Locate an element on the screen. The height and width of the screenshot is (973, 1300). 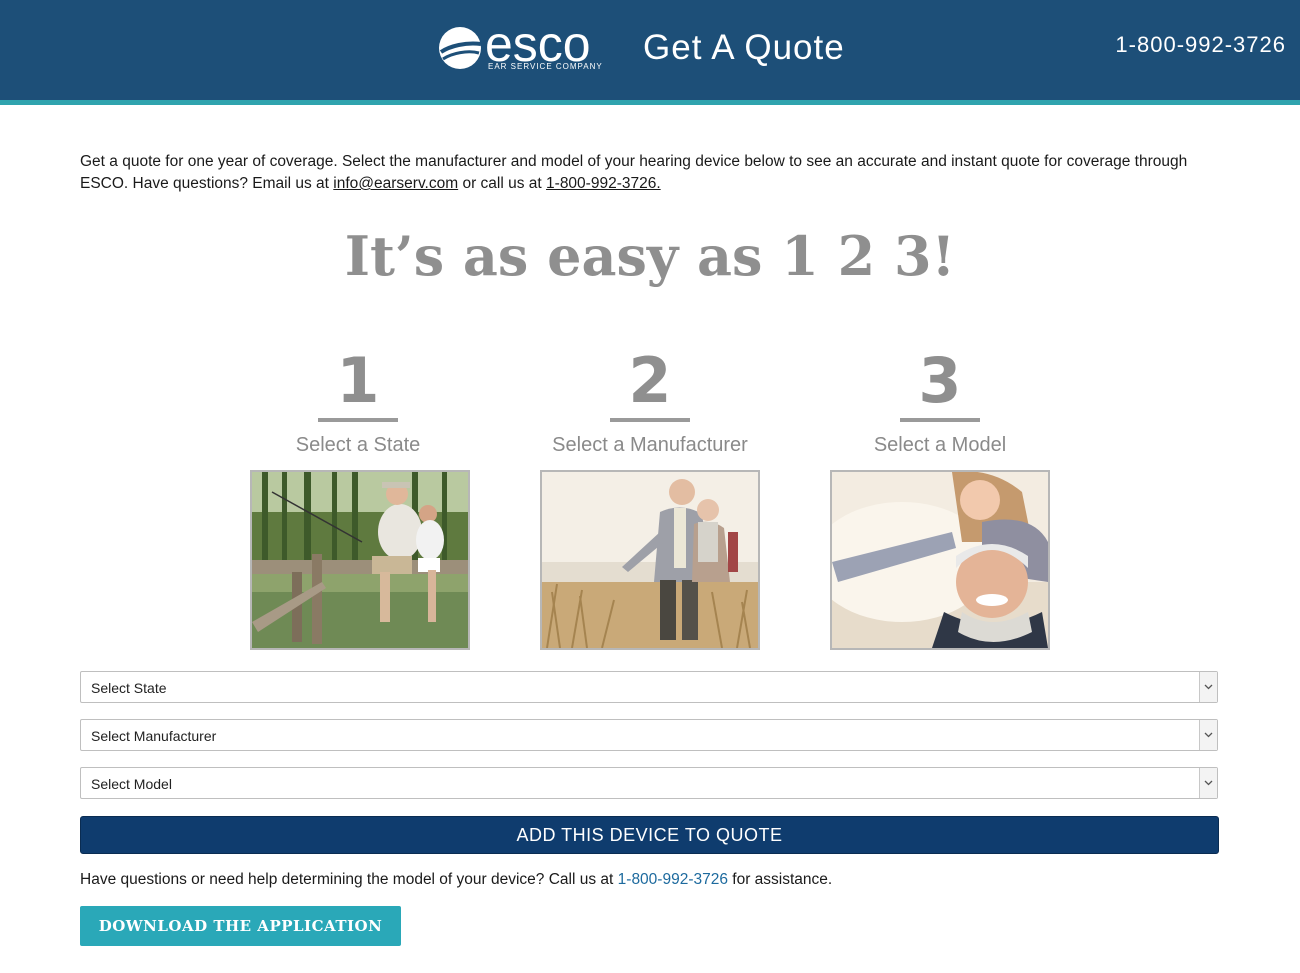
add-device-to-quote-button: ADD THIS DEVICE TO QUOTE is located at coordinates (649, 835).